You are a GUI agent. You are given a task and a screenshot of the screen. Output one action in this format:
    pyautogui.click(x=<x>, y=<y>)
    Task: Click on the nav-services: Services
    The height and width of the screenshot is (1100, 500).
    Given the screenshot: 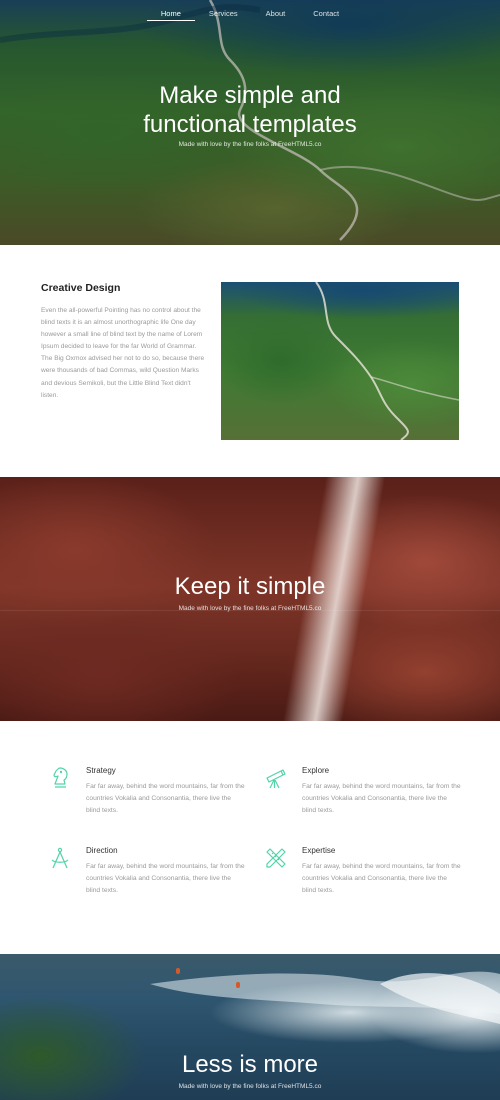 What is the action you would take?
    pyautogui.click(x=223, y=15)
    